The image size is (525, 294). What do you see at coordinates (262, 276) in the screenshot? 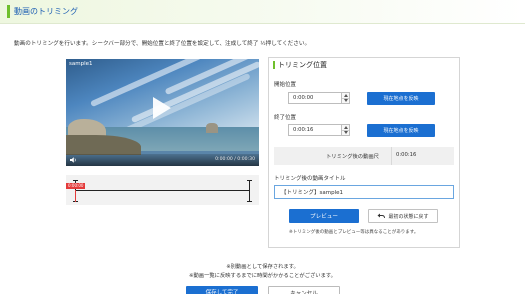
I see `save-note-2: ※動画一覧に反映するまでに時間がかかることがございます。` at bounding box center [262, 276].